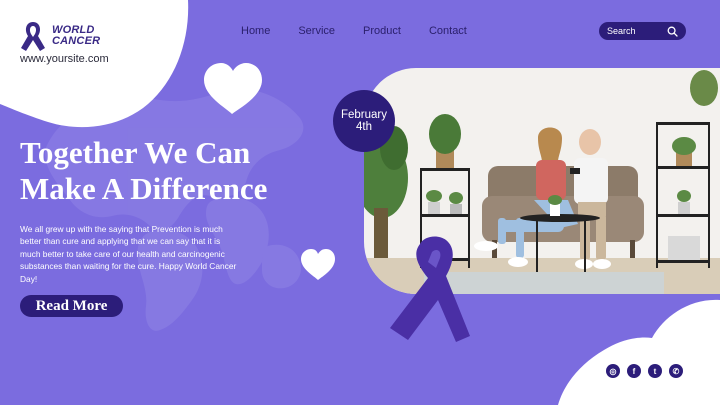 The height and width of the screenshot is (405, 720). What do you see at coordinates (316, 31) in the screenshot?
I see `nav-service: Service` at bounding box center [316, 31].